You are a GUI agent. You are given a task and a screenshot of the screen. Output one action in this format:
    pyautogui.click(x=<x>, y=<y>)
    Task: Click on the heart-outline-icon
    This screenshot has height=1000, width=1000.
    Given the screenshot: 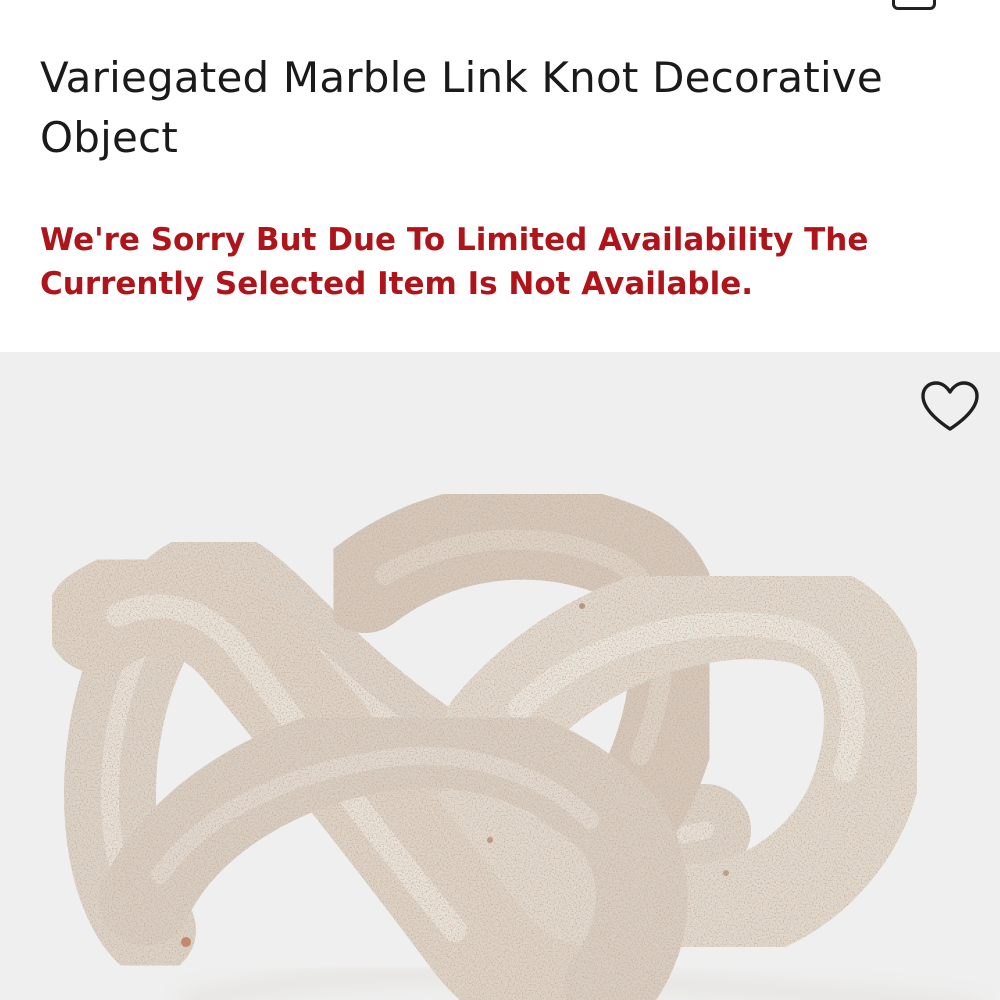 What is the action you would take?
    pyautogui.click(x=950, y=406)
    